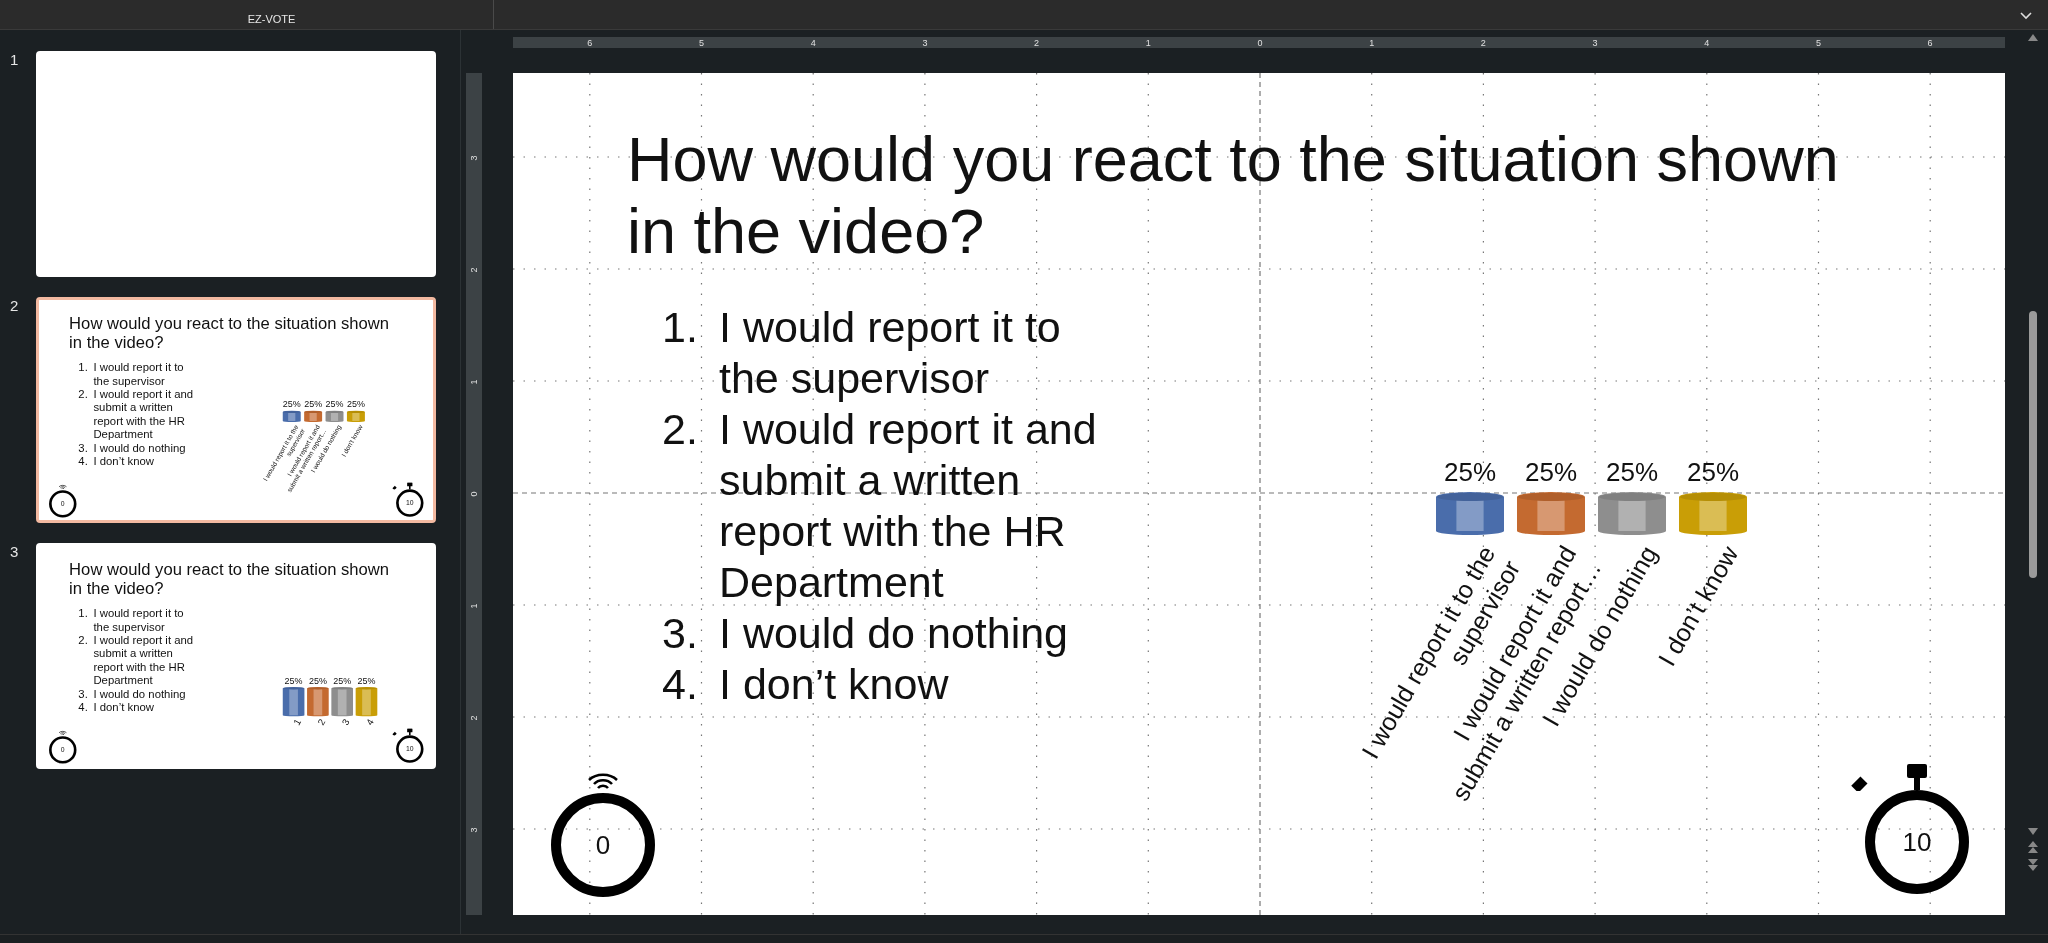 The image size is (2048, 943). Describe the element at coordinates (14, 305) in the screenshot. I see `slide-number: 2` at that location.